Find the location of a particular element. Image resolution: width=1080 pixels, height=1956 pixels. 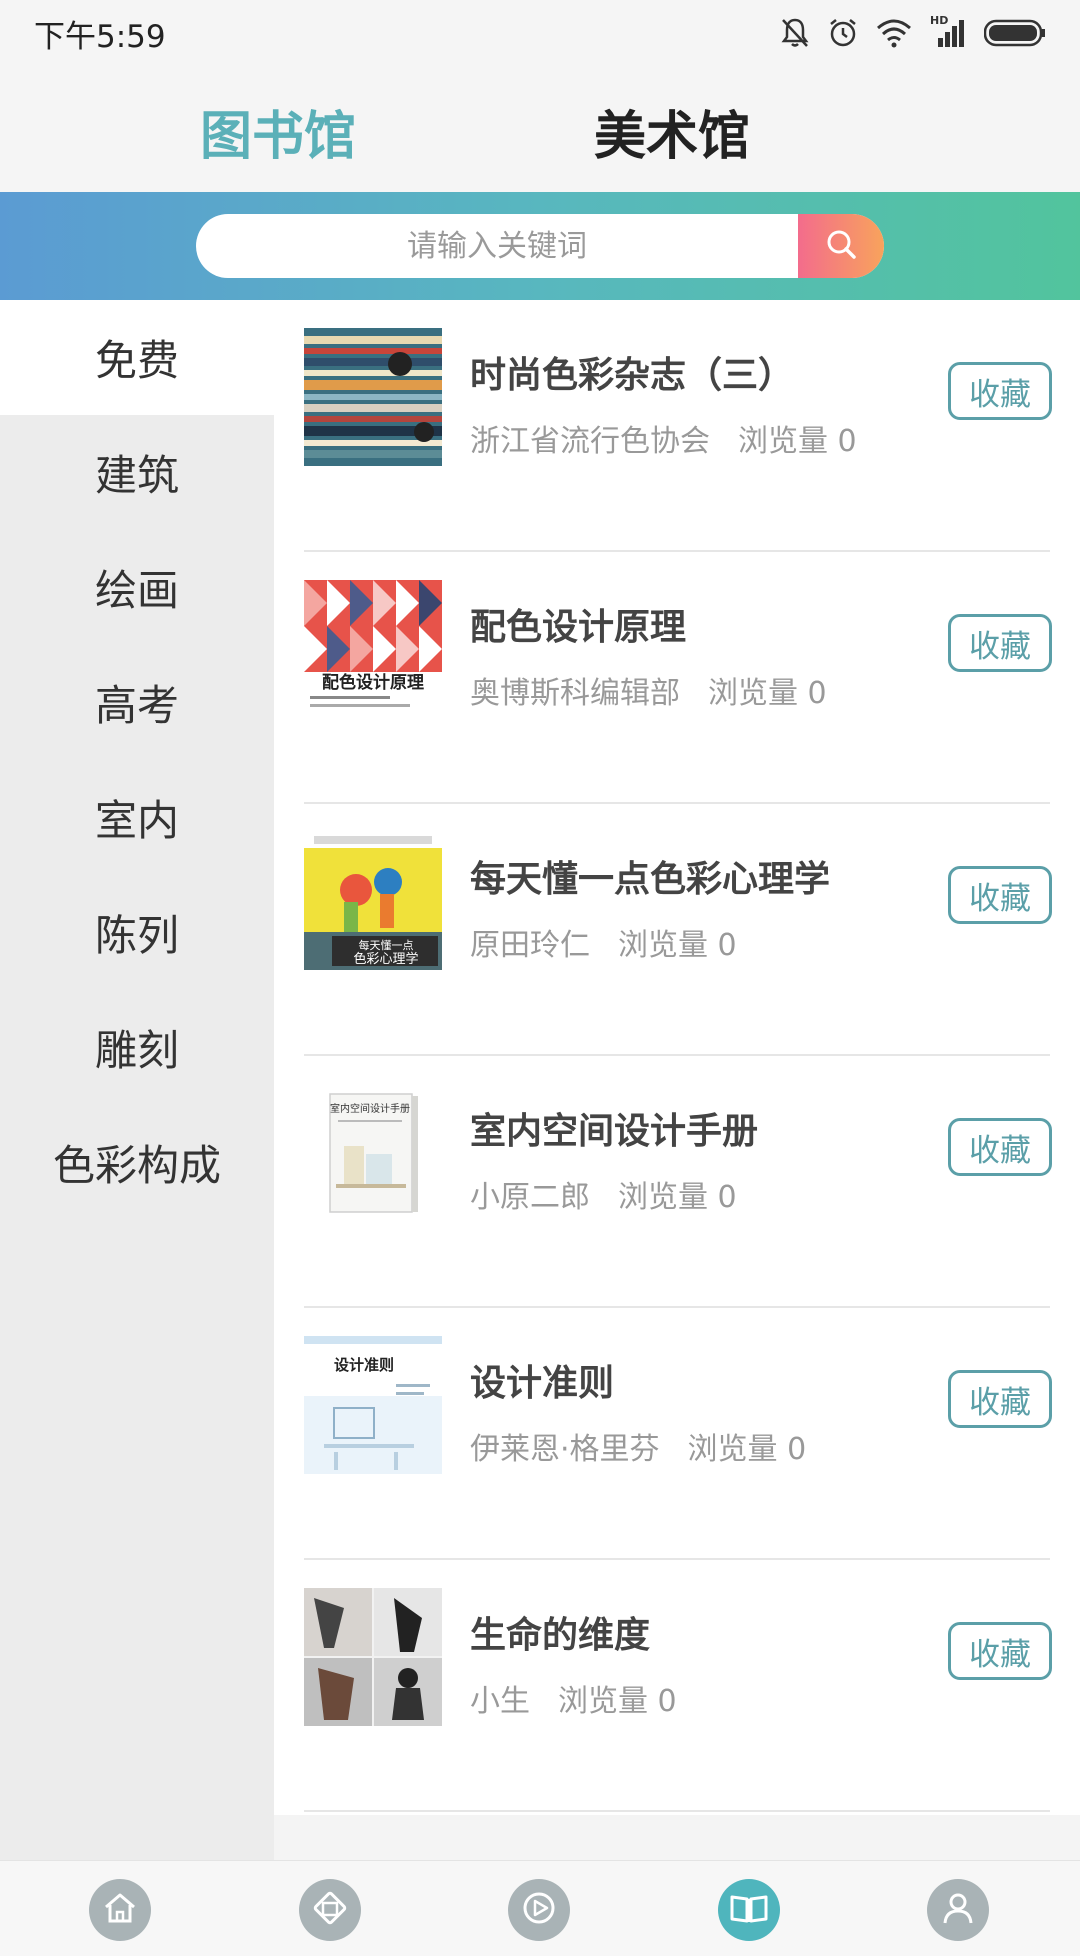

book-cover: 设计准则 is located at coordinates (373, 1405).